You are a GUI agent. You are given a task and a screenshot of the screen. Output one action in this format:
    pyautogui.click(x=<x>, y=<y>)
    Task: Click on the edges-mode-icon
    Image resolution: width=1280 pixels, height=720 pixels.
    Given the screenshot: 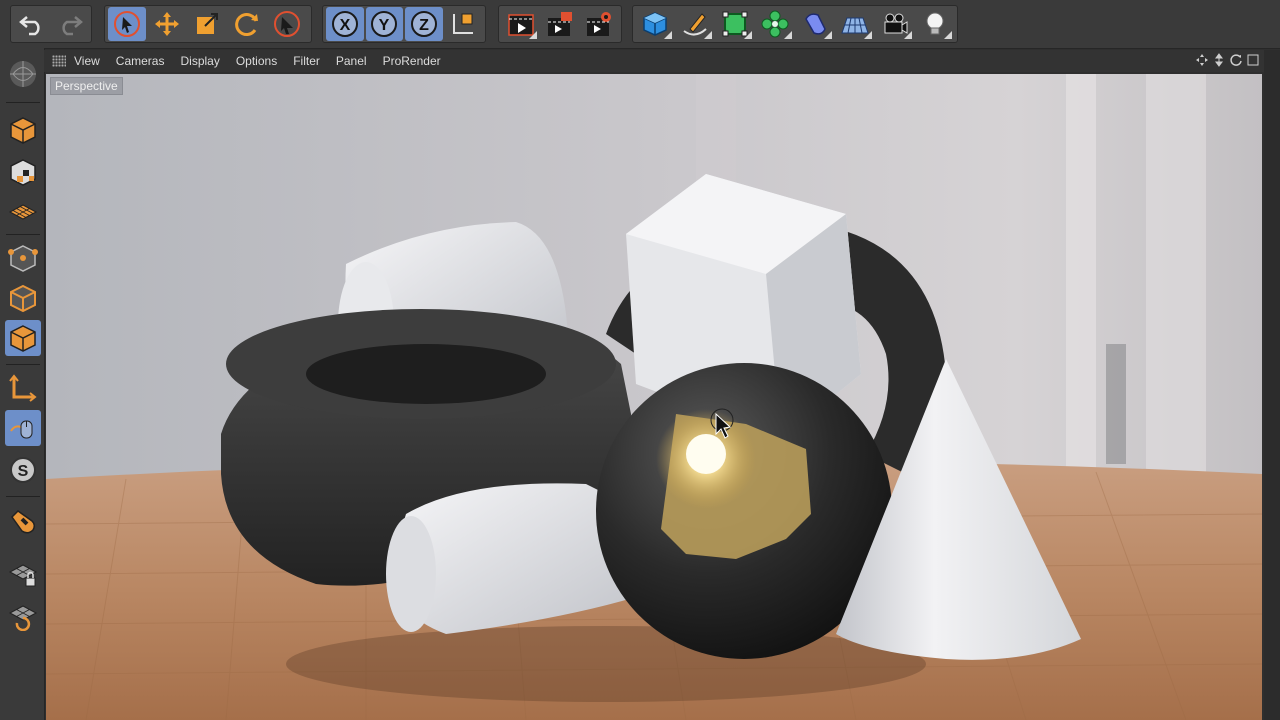 What is the action you would take?
    pyautogui.click(x=23, y=298)
    